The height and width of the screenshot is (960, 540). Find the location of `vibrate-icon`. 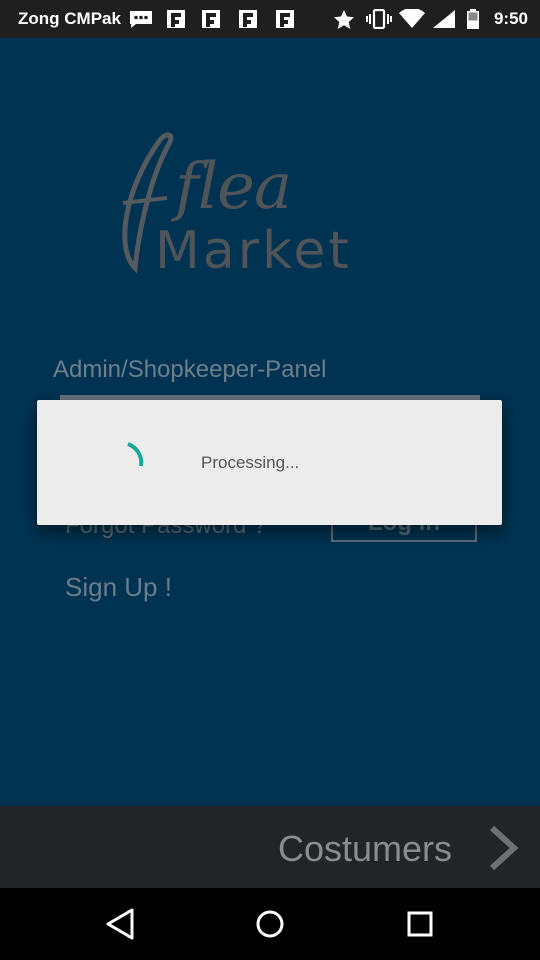

vibrate-icon is located at coordinates (379, 19).